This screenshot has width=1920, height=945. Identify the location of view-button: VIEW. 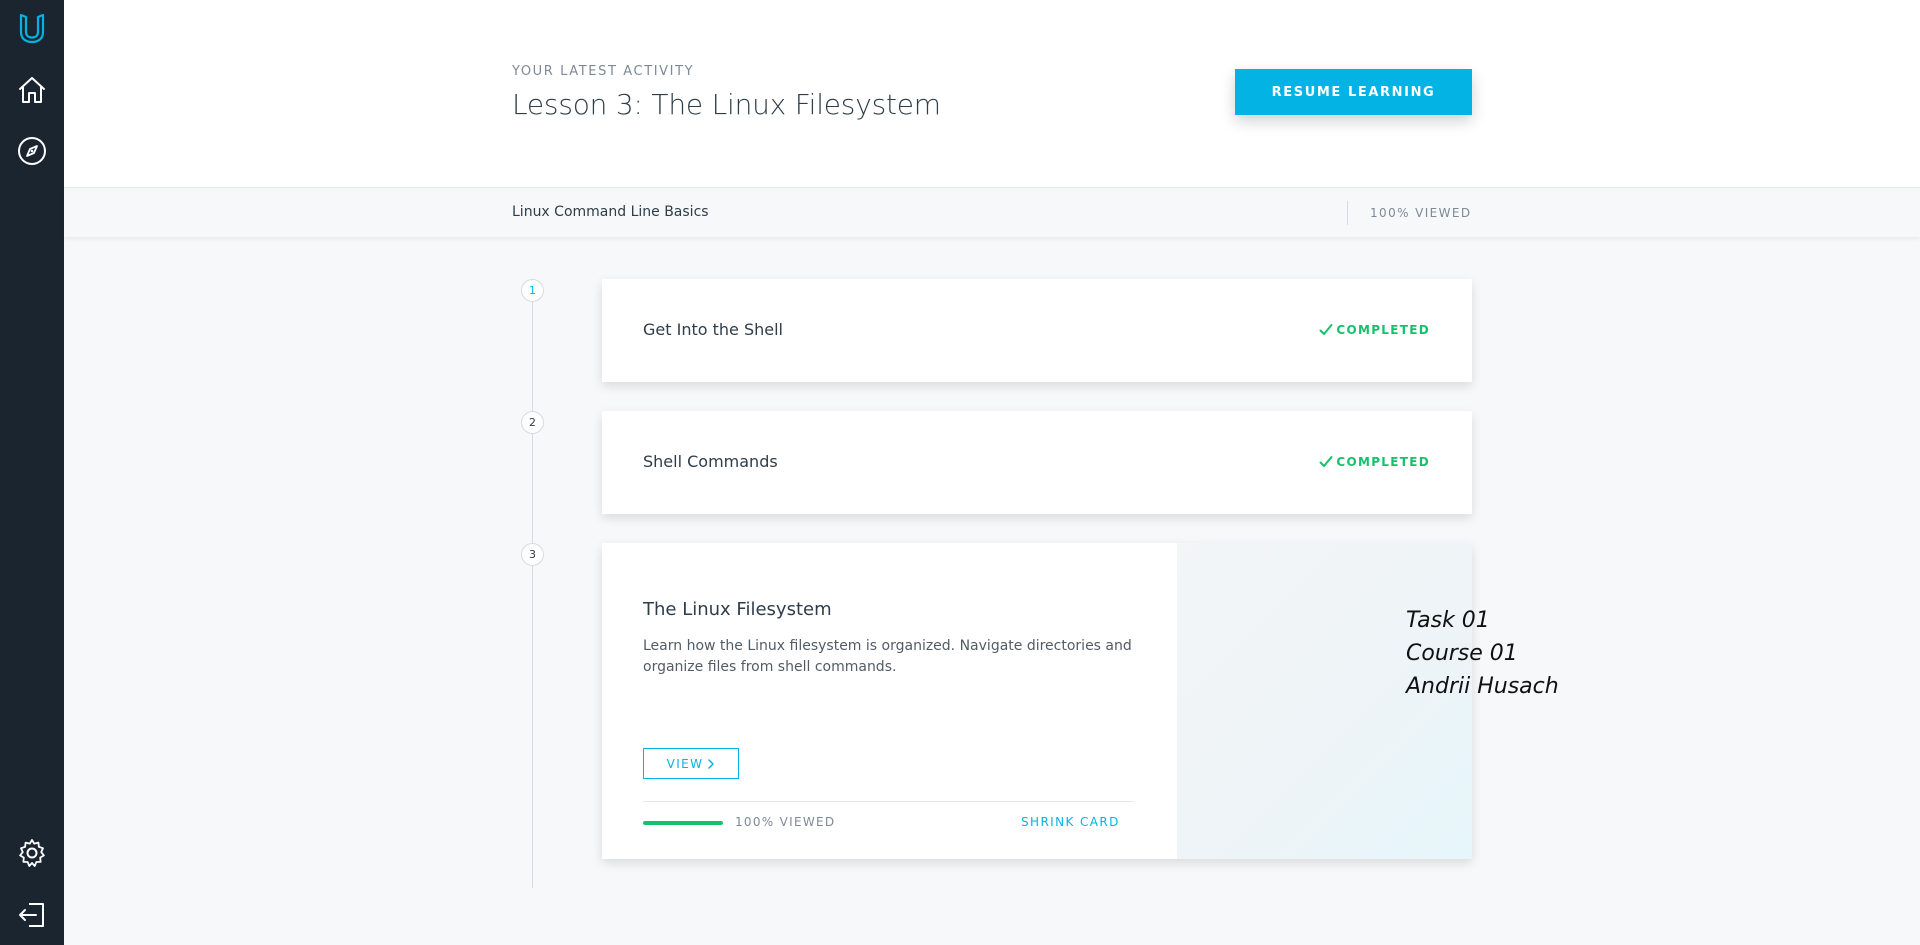
(691, 763).